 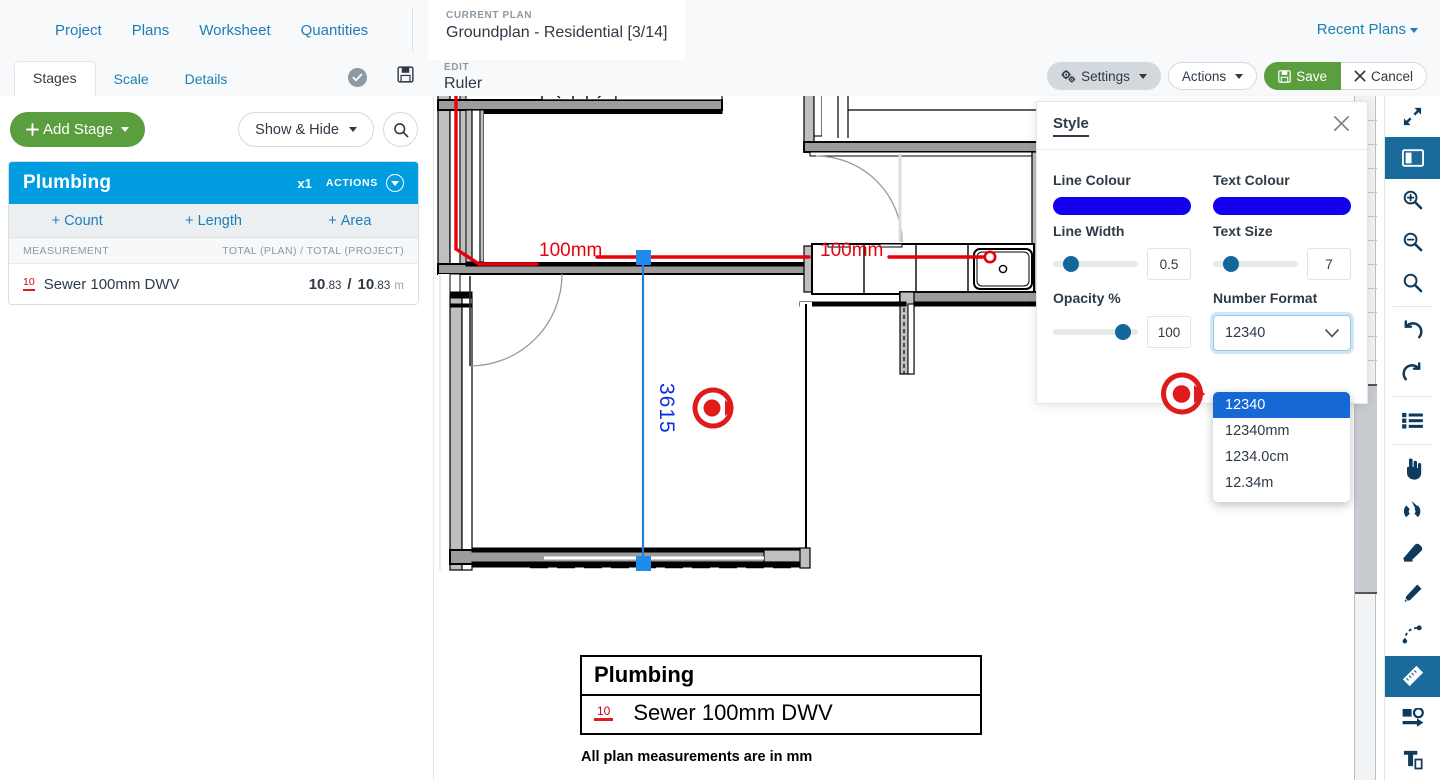 I want to click on recent-plans-dropdown: Recent Plans, so click(x=1367, y=29).